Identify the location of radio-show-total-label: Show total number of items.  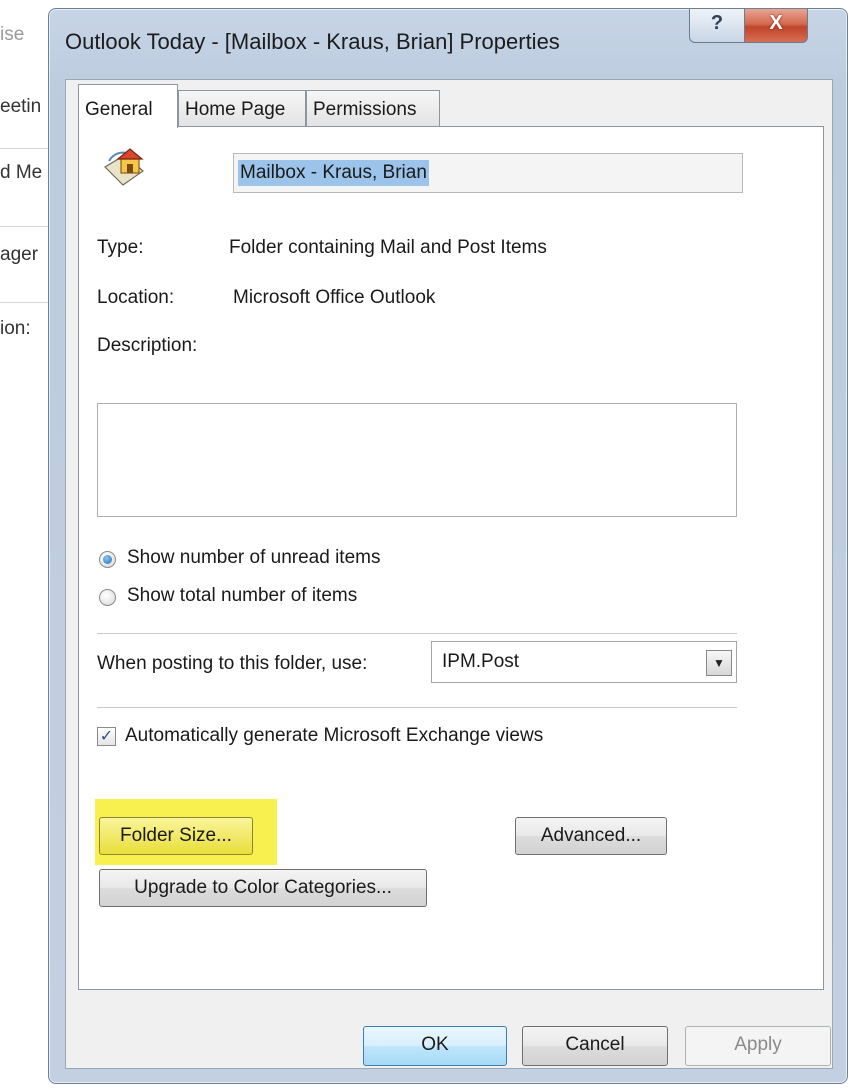
(242, 596).